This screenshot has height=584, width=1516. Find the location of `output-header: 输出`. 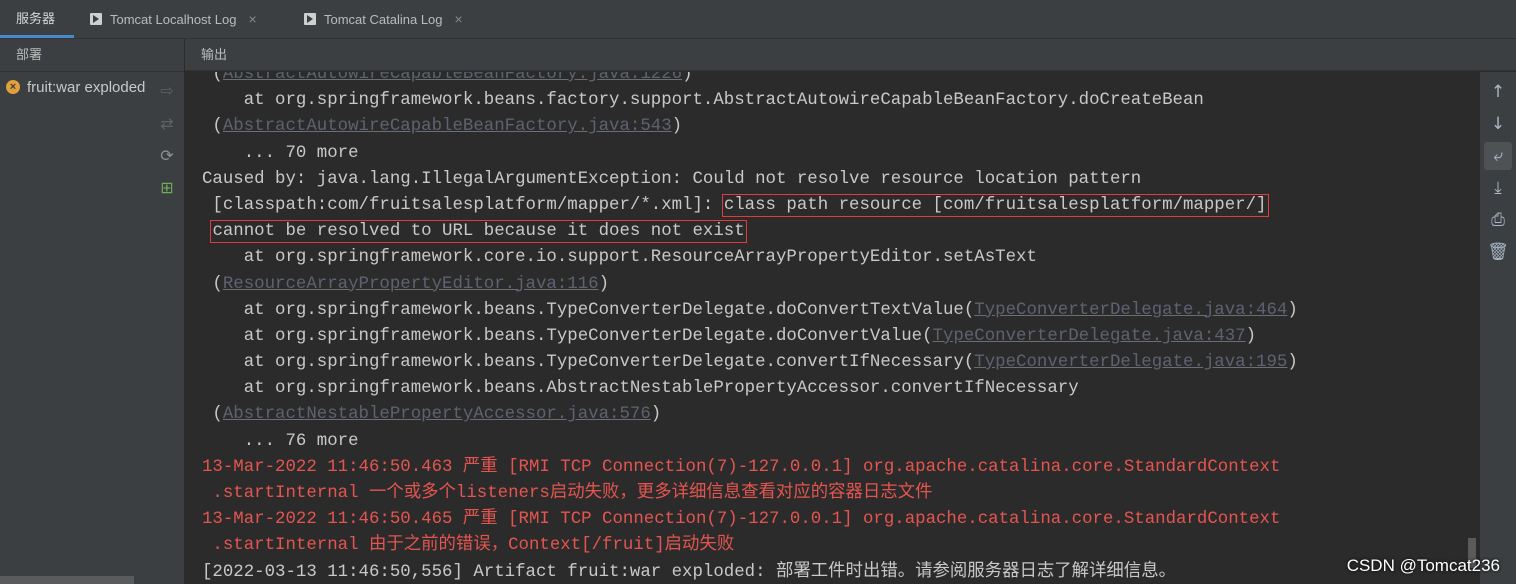

output-header: 输出 is located at coordinates (850, 55).